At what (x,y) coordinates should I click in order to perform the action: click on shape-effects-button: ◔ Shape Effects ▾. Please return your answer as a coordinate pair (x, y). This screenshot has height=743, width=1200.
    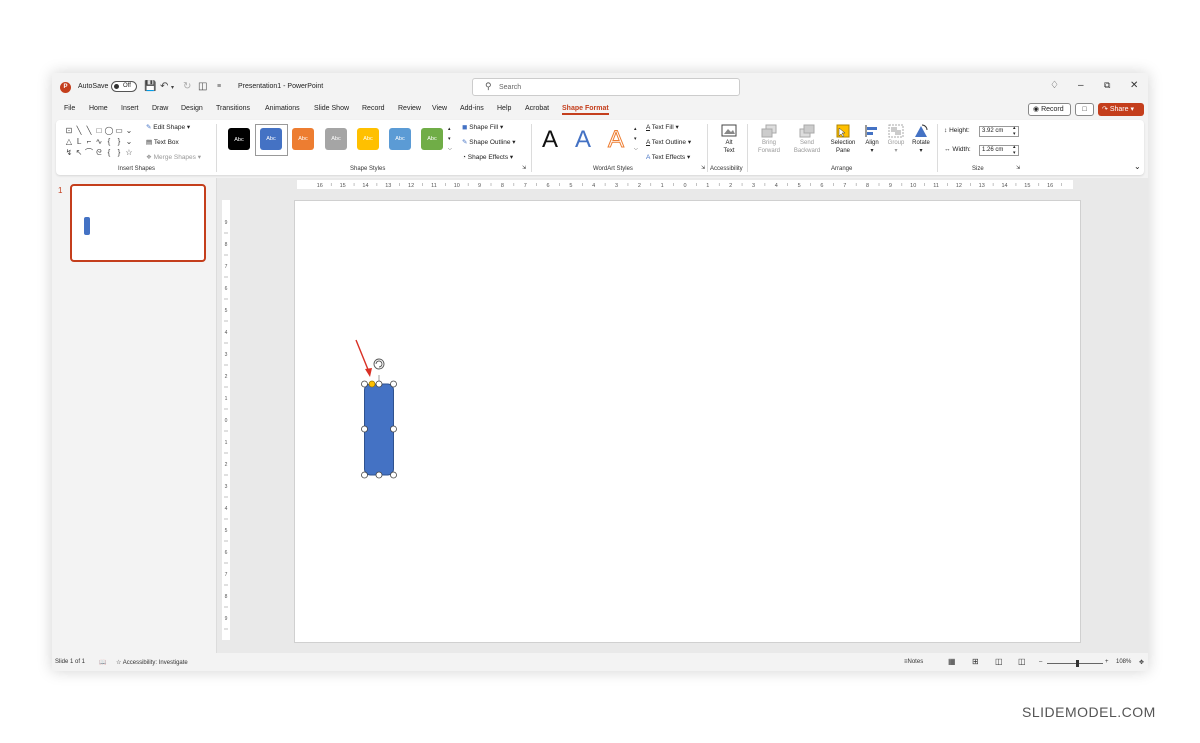
    Looking at the image, I should click on (487, 157).